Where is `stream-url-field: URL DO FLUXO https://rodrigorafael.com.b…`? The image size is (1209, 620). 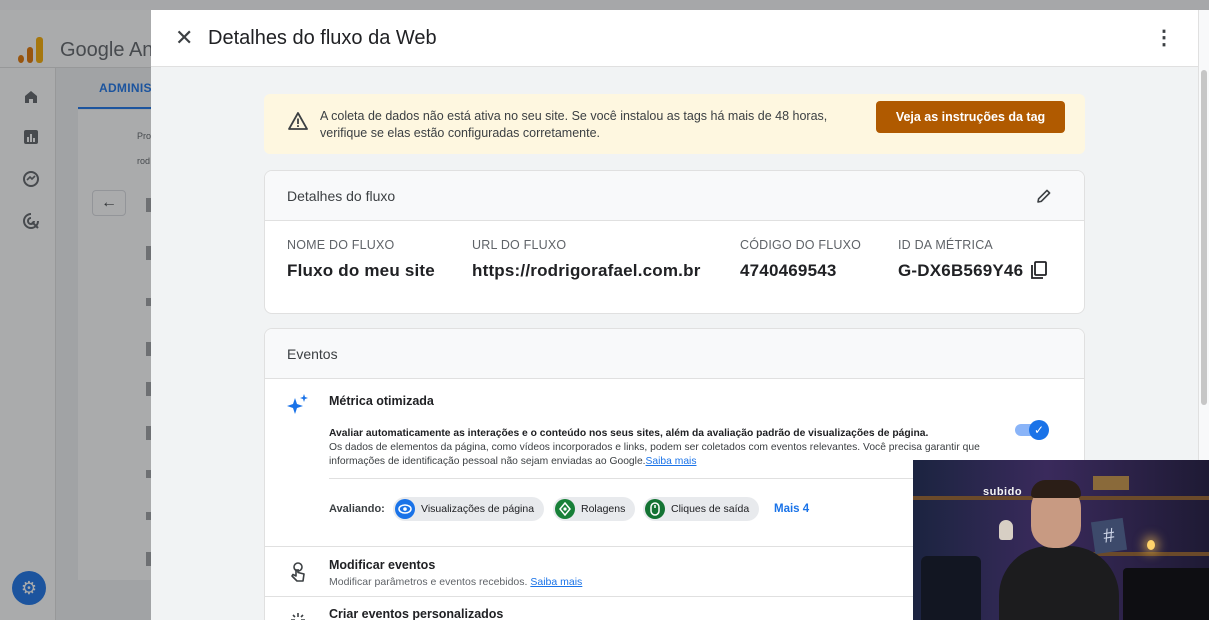
stream-url-field: URL DO FLUXO https://rodrigorafael.com.b… is located at coordinates (586, 259).